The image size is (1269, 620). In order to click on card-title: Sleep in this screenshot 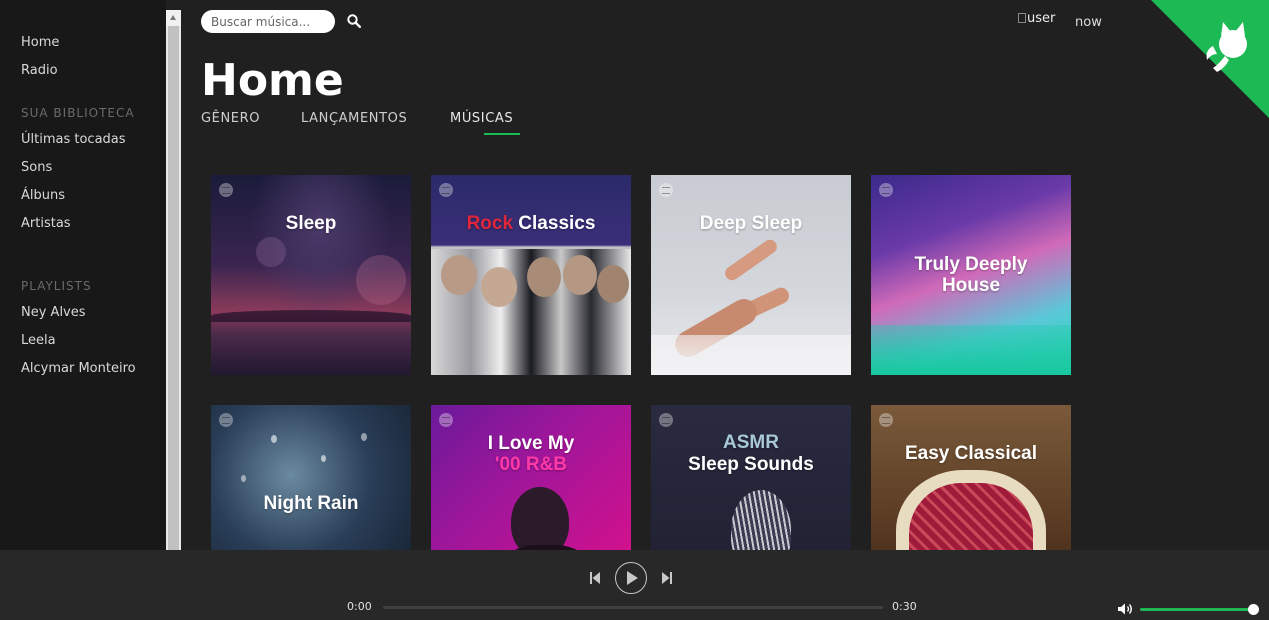, I will do `click(311, 223)`.